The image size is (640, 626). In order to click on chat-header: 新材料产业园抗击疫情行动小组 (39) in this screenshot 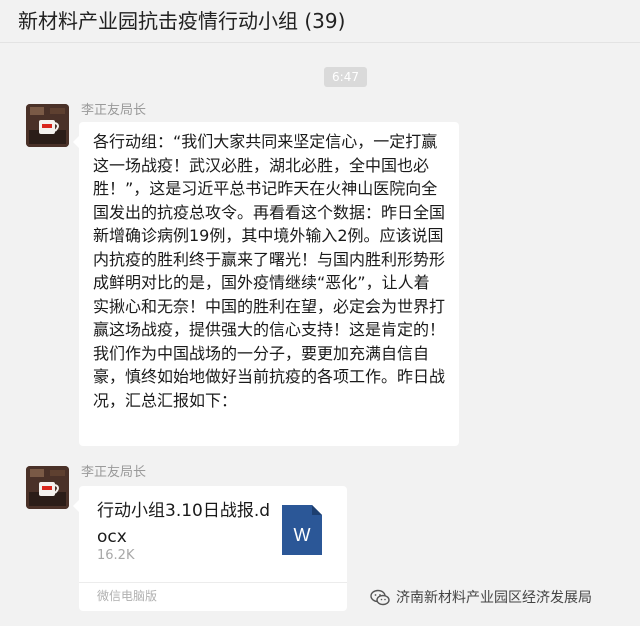, I will do `click(320, 21)`.